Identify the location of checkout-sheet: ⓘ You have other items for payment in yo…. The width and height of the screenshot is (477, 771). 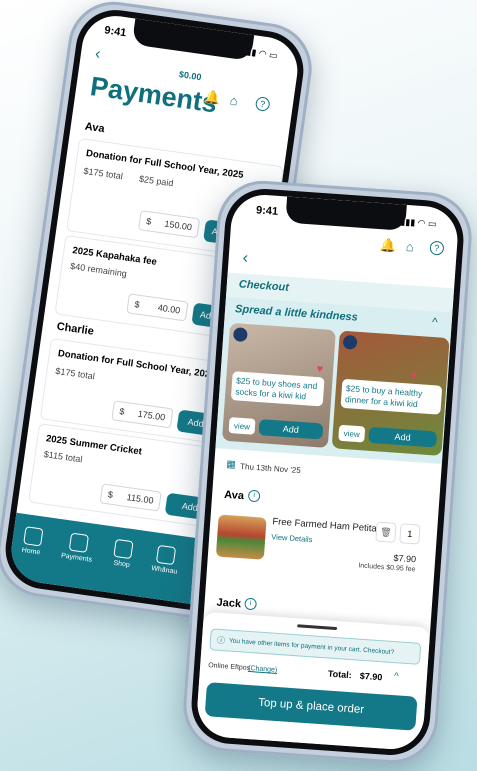
(313, 681).